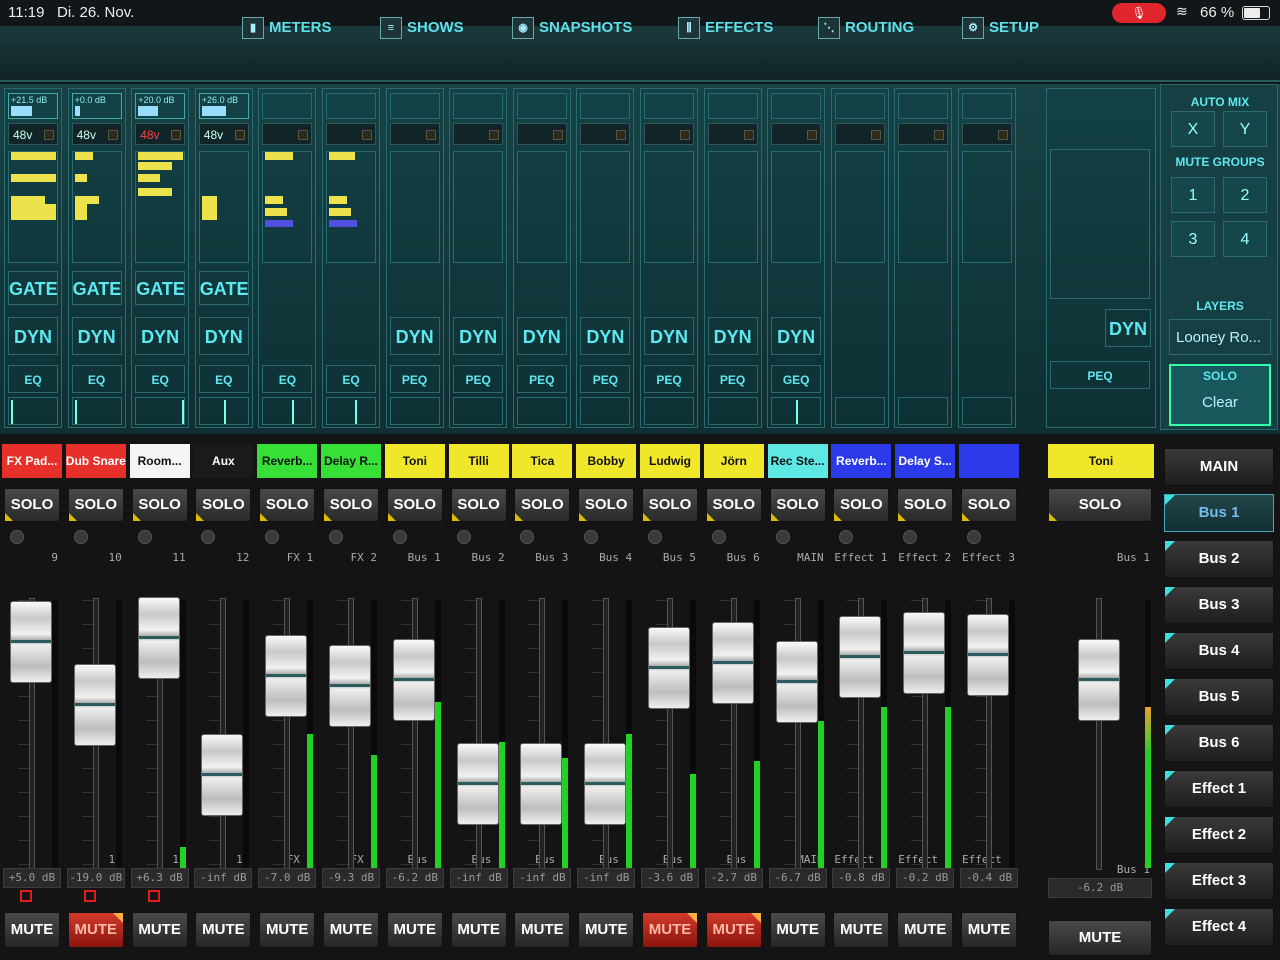  Describe the element at coordinates (1219, 513) in the screenshot. I see `bus-bus-1-button: Bus 1` at that location.